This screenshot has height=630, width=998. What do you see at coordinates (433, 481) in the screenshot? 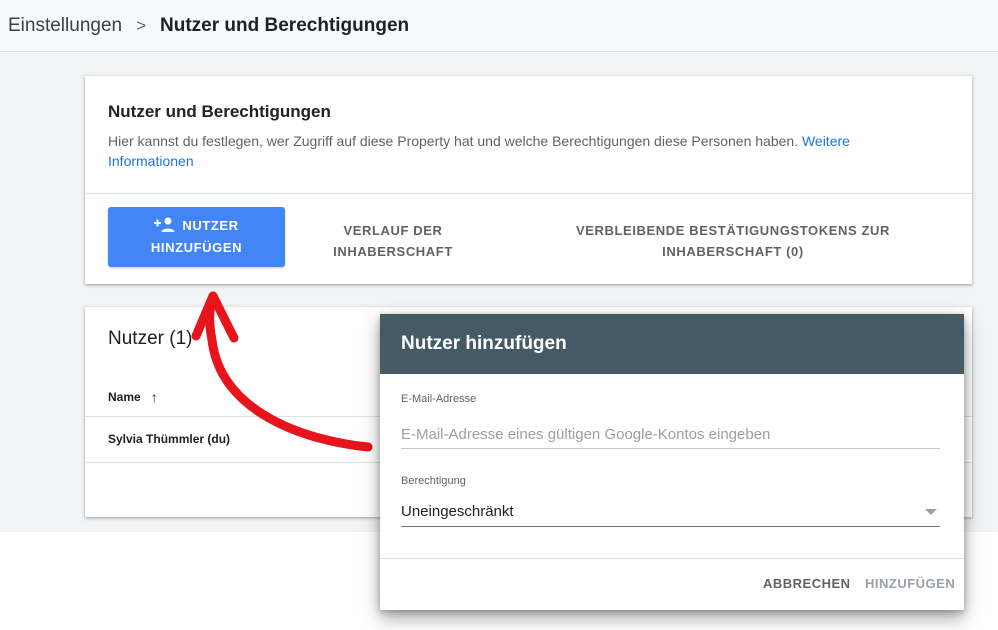
I see `permission-field-label: Berechtigung` at bounding box center [433, 481].